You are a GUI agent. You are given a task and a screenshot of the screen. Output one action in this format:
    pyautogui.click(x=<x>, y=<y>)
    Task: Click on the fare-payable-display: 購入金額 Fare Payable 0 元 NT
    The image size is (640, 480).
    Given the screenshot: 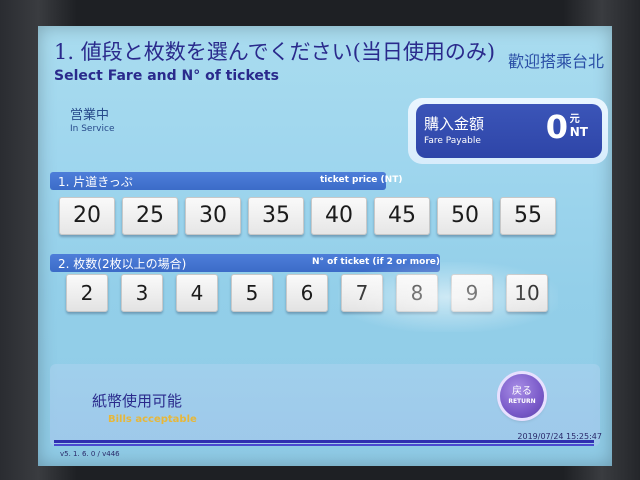 What is the action you would take?
    pyautogui.click(x=509, y=131)
    